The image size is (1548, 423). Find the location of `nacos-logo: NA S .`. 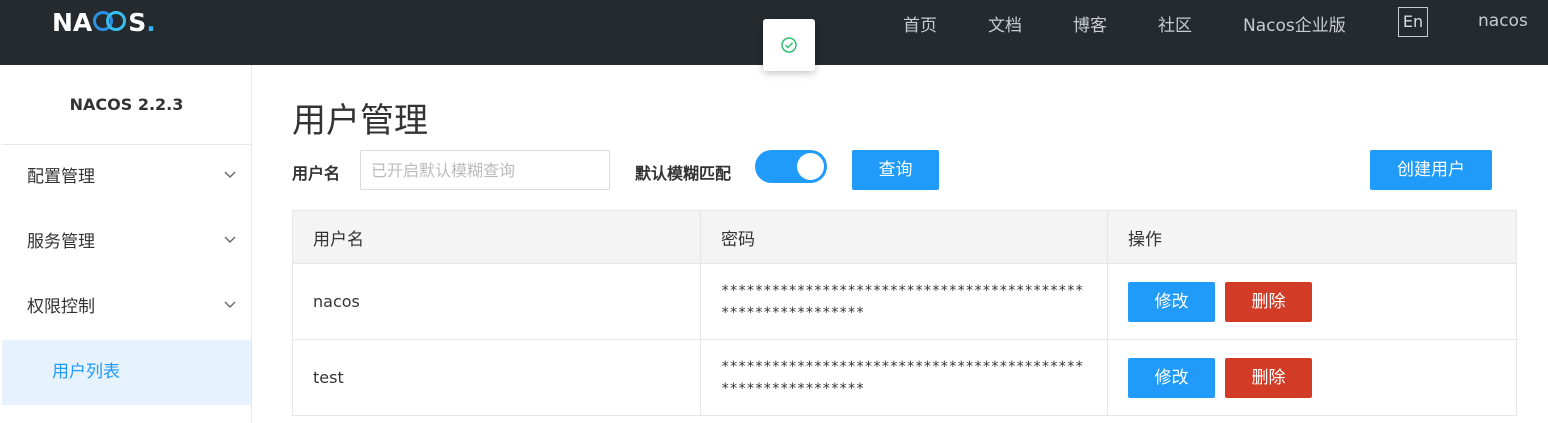

nacos-logo: NA S . is located at coordinates (104, 22).